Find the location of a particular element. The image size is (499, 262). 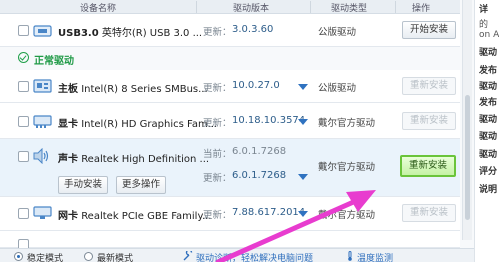

scrollbar-thumb is located at coordinates (467, 157).